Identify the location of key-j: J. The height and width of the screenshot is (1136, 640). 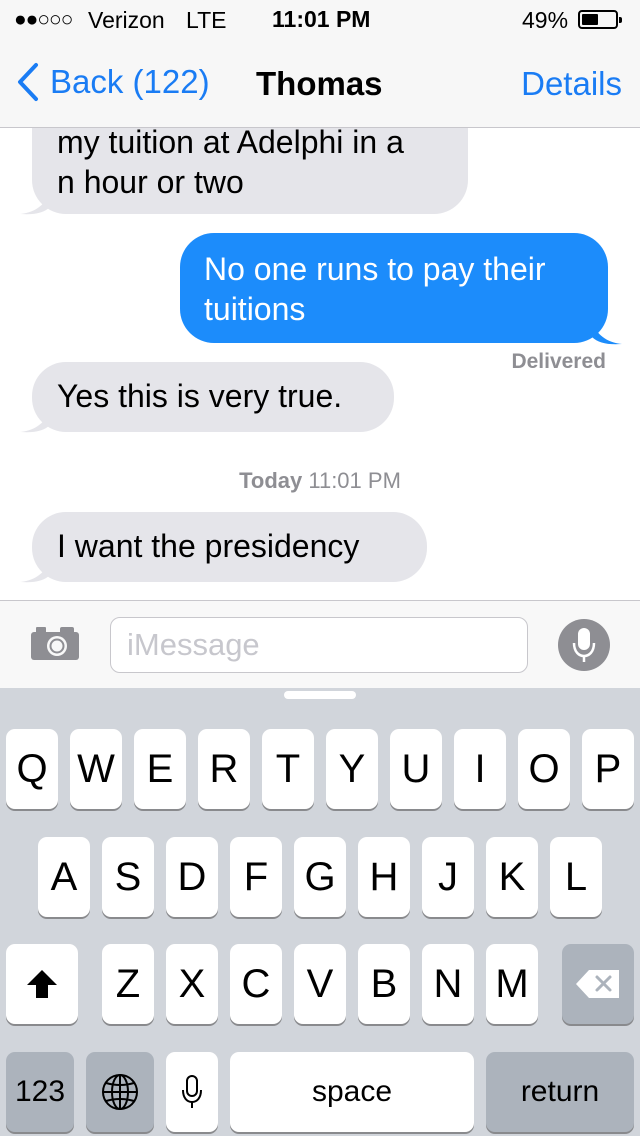
(448, 877).